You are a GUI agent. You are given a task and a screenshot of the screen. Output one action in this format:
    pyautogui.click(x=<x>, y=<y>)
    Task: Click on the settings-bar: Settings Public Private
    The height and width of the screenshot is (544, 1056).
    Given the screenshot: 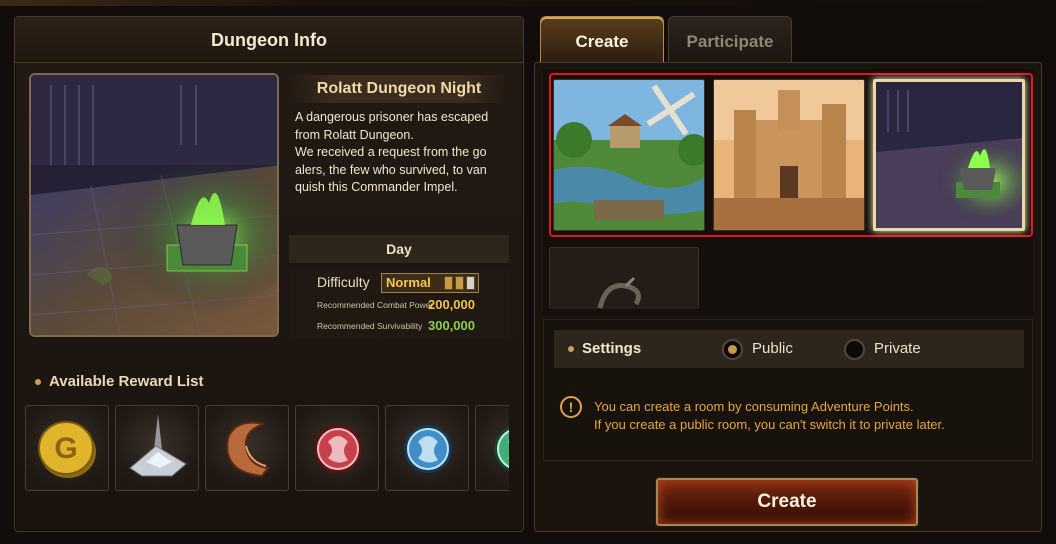 What is the action you would take?
    pyautogui.click(x=789, y=349)
    